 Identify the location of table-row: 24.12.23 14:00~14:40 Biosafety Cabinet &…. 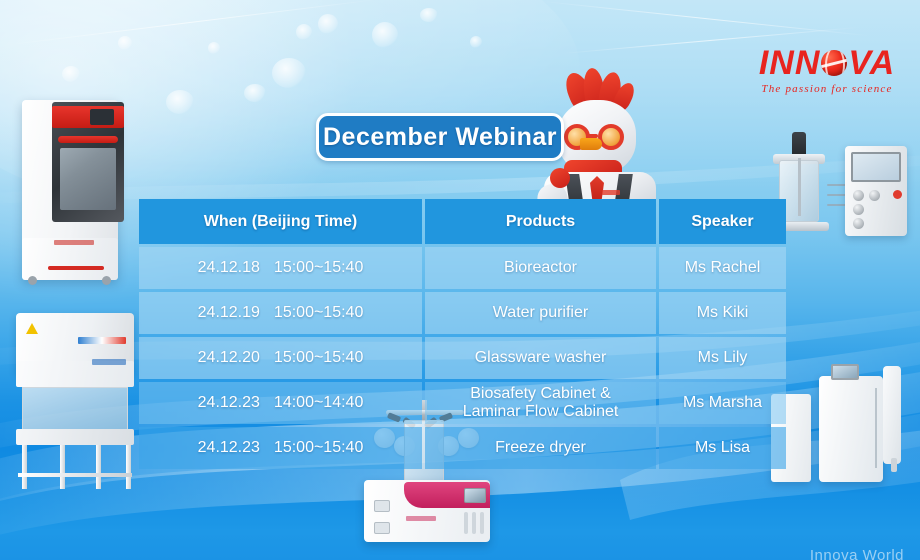
(462, 403).